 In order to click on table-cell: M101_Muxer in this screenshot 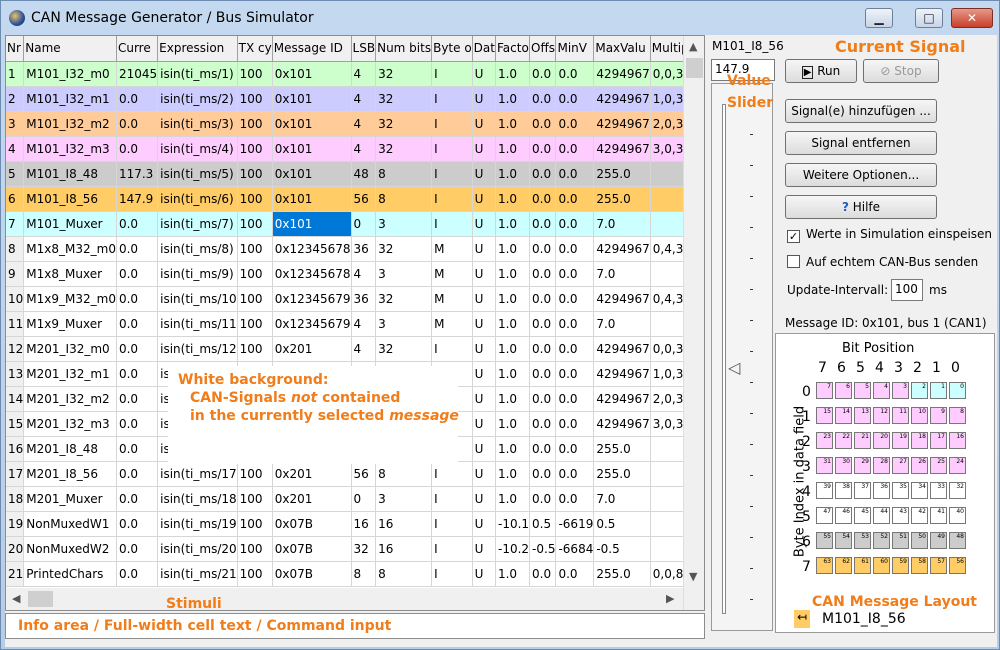, I will do `click(70, 224)`.